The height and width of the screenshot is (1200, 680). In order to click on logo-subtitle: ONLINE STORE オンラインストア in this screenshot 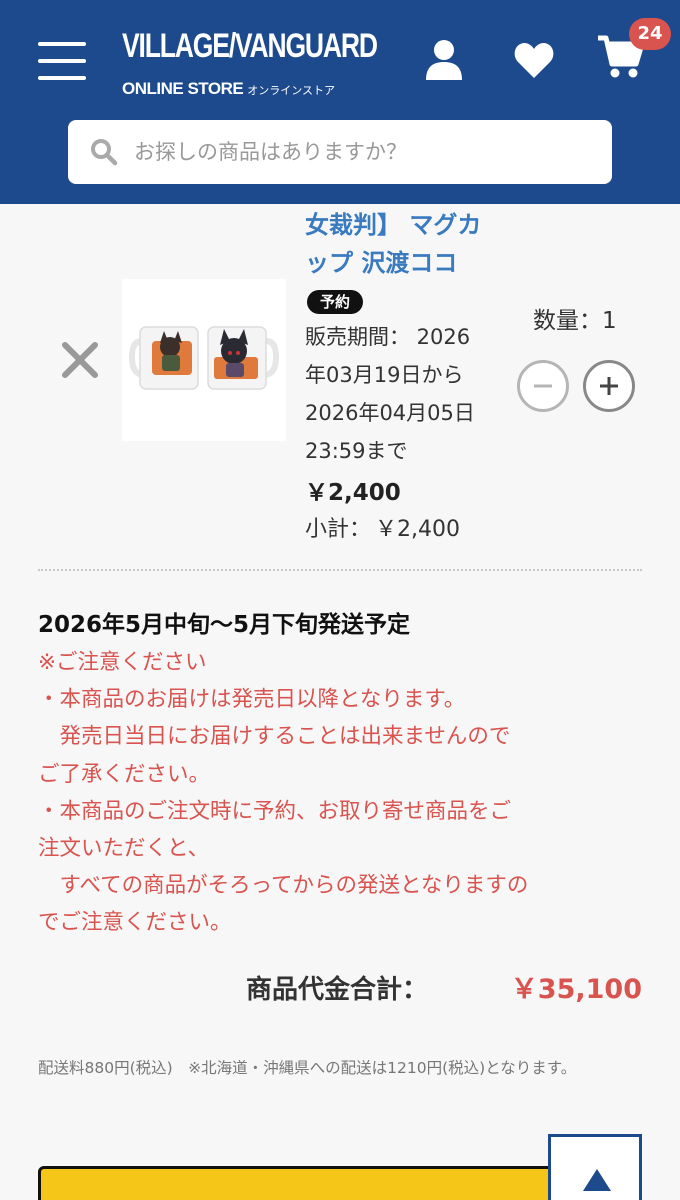, I will do `click(228, 90)`.